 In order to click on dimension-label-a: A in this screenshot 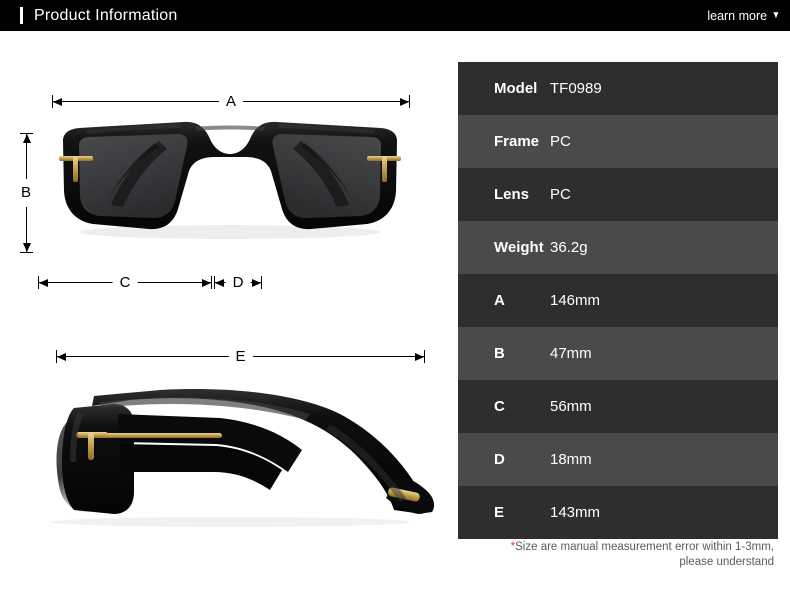, I will do `click(231, 101)`.